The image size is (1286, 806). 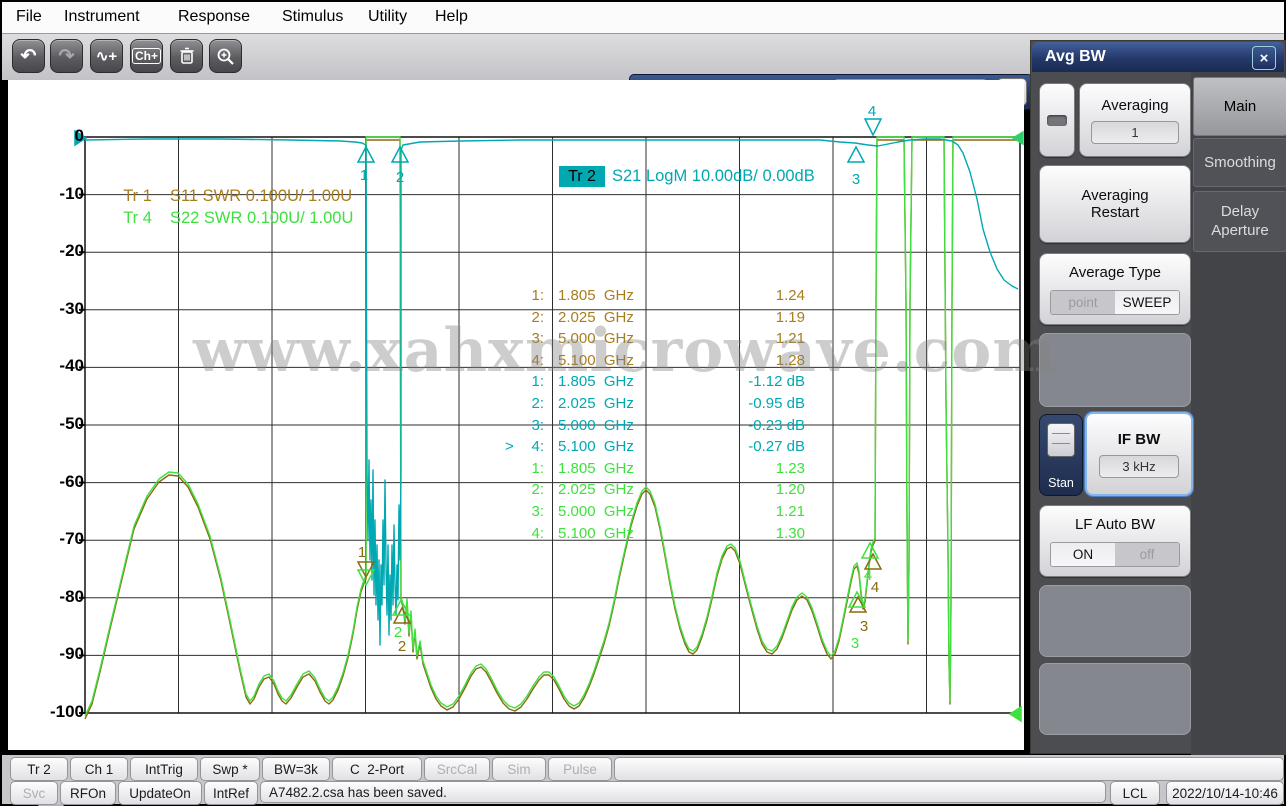 What do you see at coordinates (1239, 162) in the screenshot?
I see `tab-smoothing: Smoothing` at bounding box center [1239, 162].